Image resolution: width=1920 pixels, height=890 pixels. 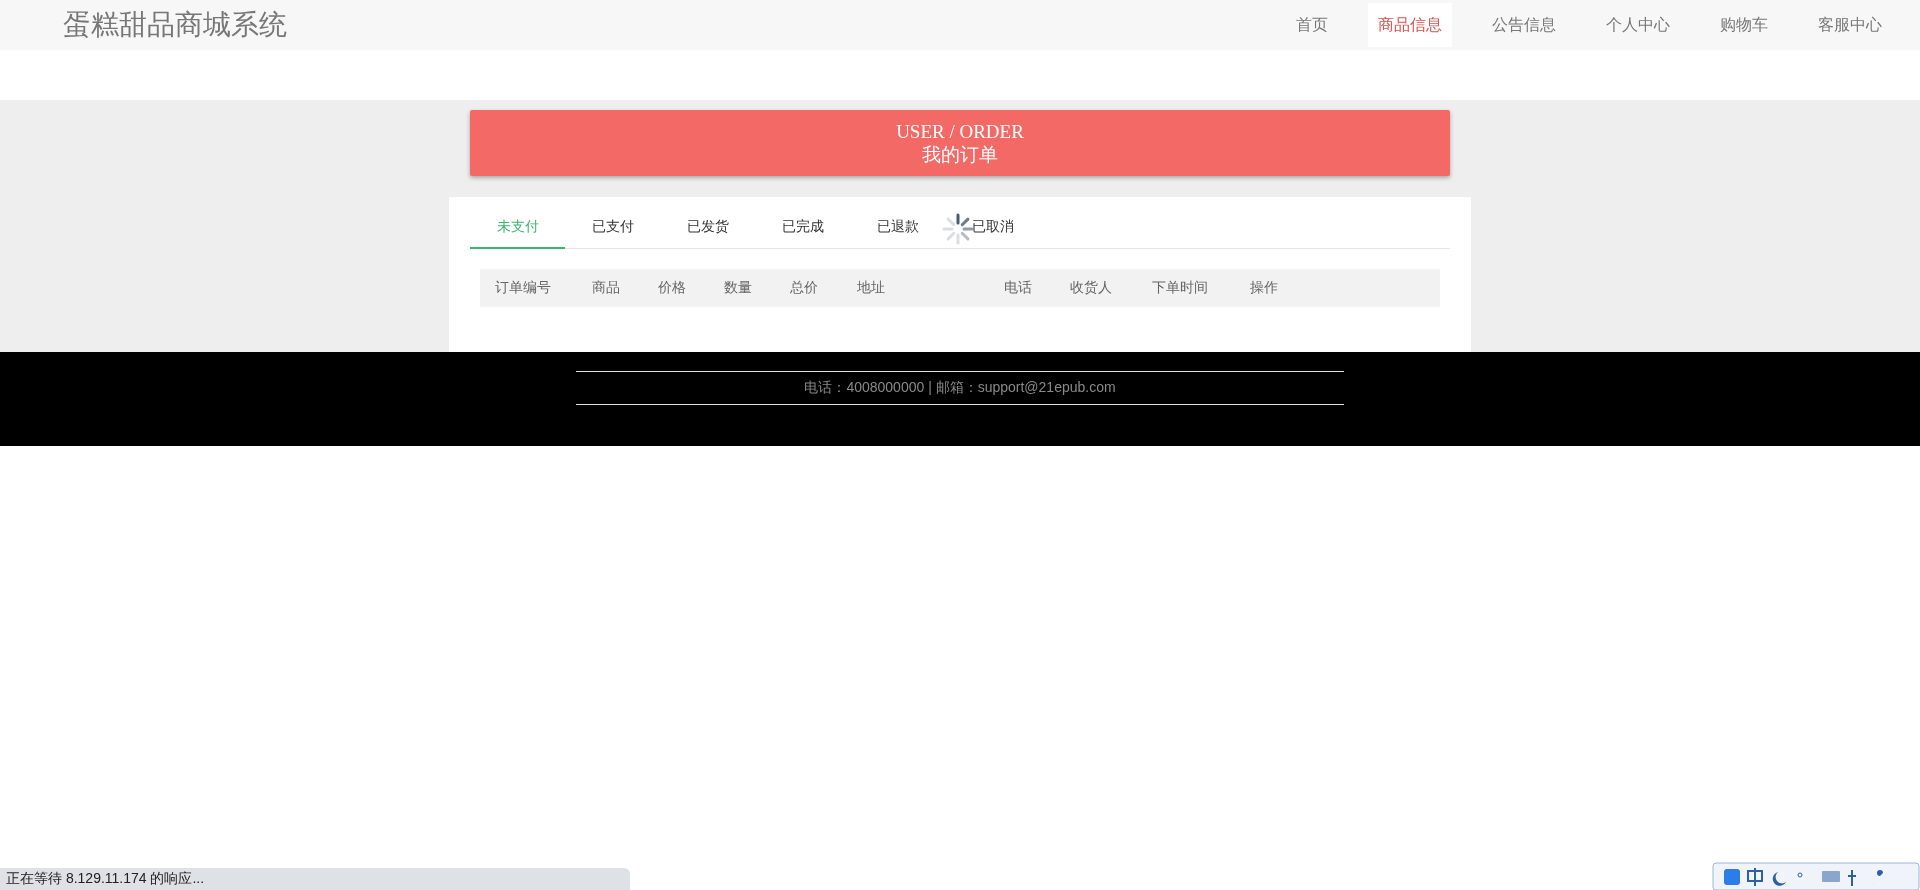 I want to click on nav-link: 商品信息, so click(x=1410, y=25).